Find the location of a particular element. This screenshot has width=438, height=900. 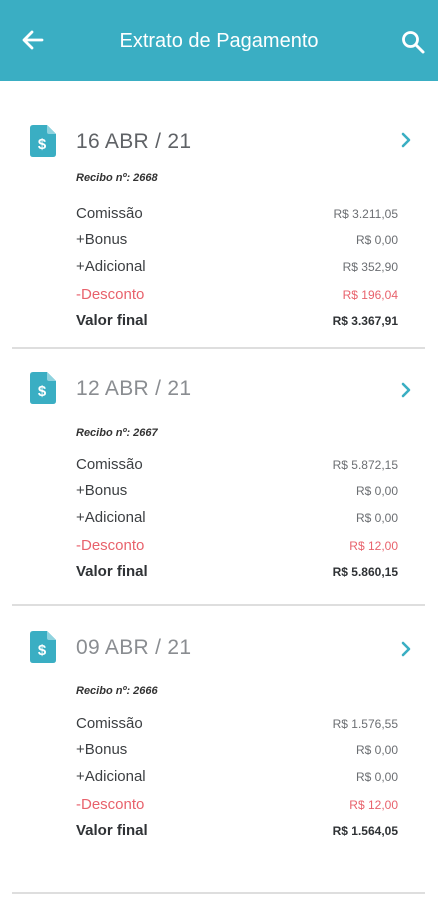

final-value-row: Valor final R$ 1.564,05 is located at coordinates (237, 831).